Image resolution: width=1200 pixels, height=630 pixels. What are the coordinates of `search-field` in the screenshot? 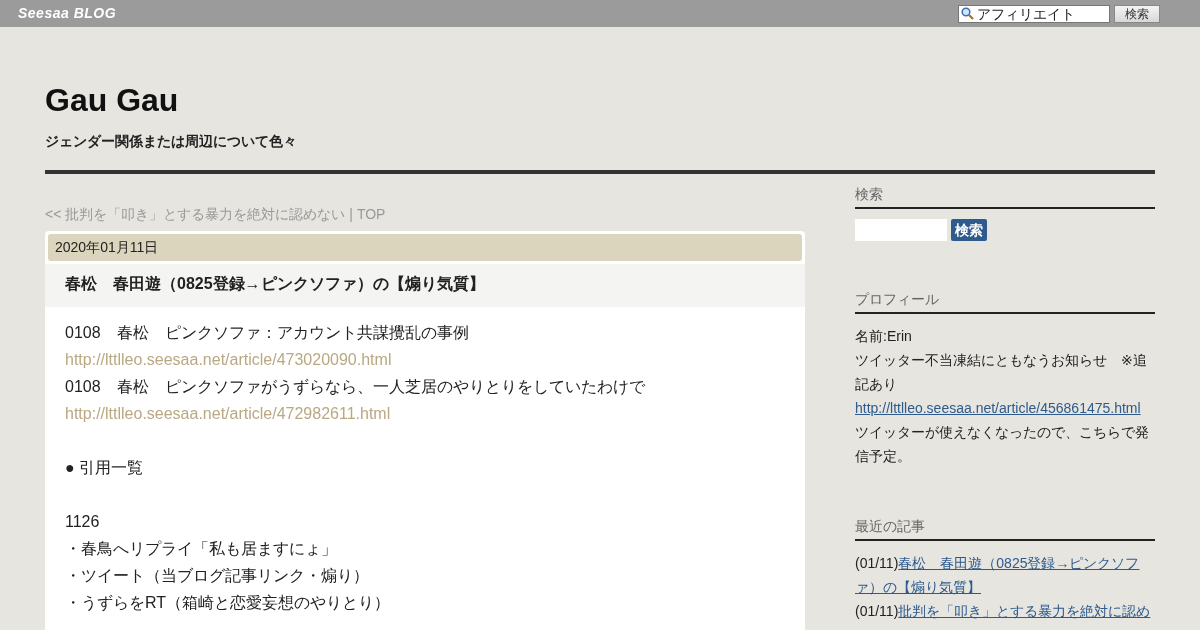 It's located at (901, 230).